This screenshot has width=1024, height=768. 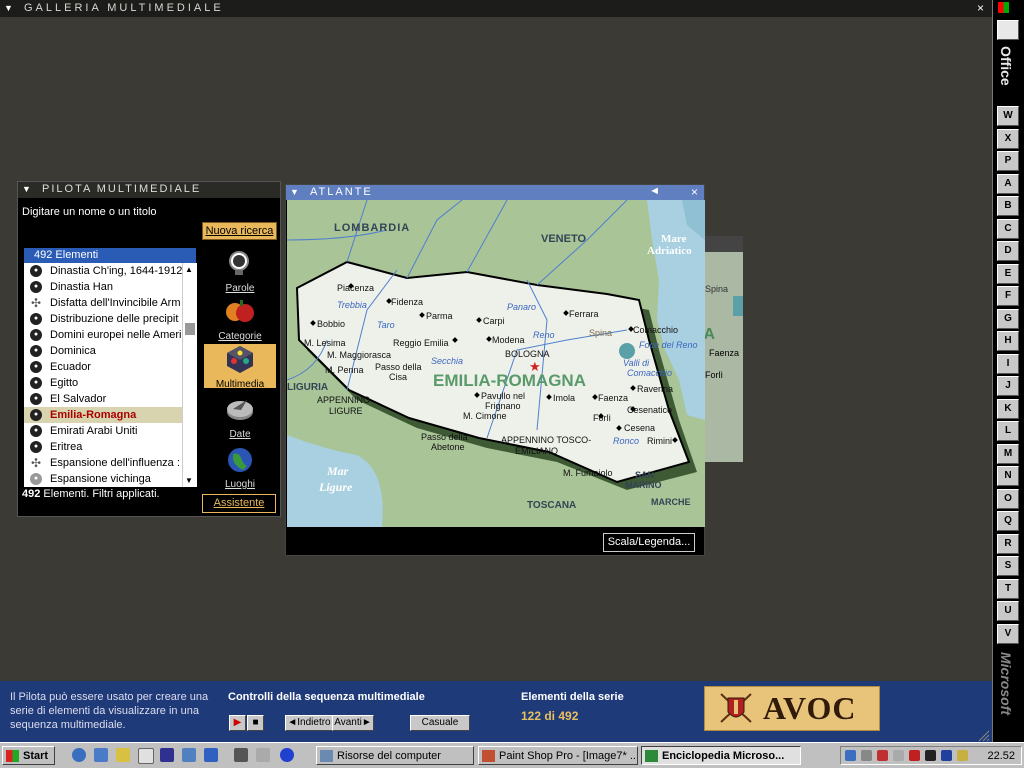 I want to click on office-toolbar-button: W, so click(x=1008, y=116).